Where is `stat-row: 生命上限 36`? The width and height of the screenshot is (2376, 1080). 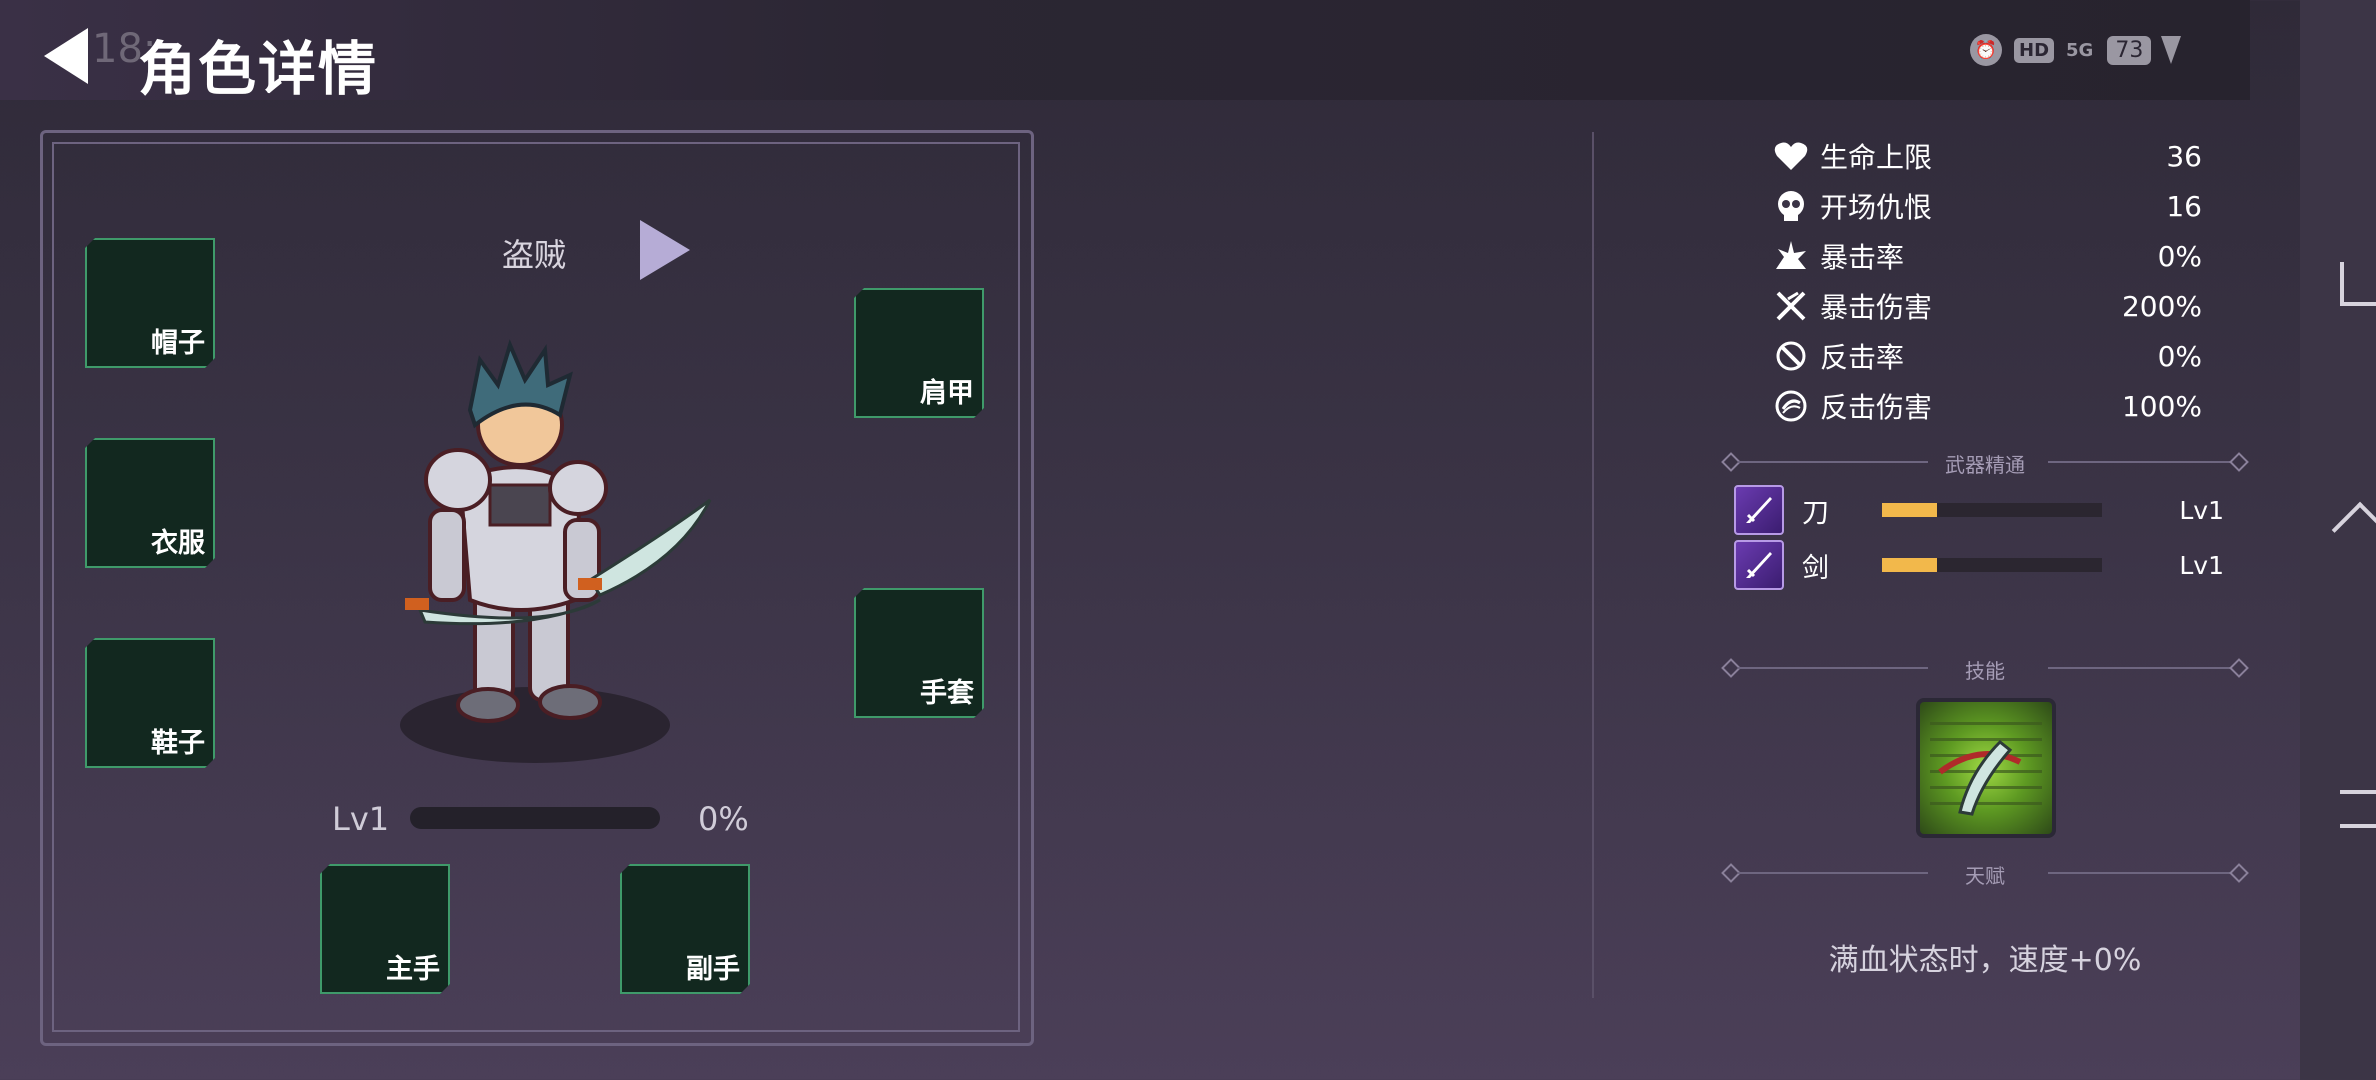
stat-row: 生命上限 36 is located at coordinates (1987, 156).